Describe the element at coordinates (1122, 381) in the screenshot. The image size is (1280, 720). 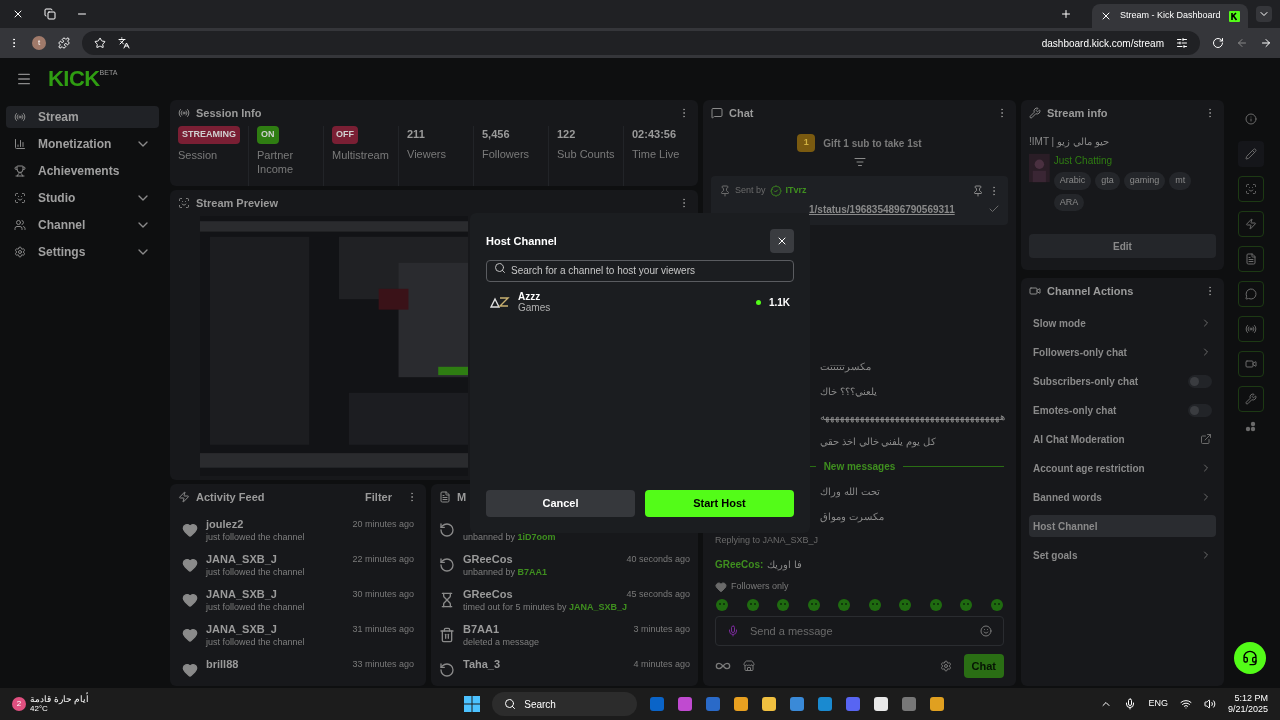
I see `action-item: Subscribers-only chat` at that location.